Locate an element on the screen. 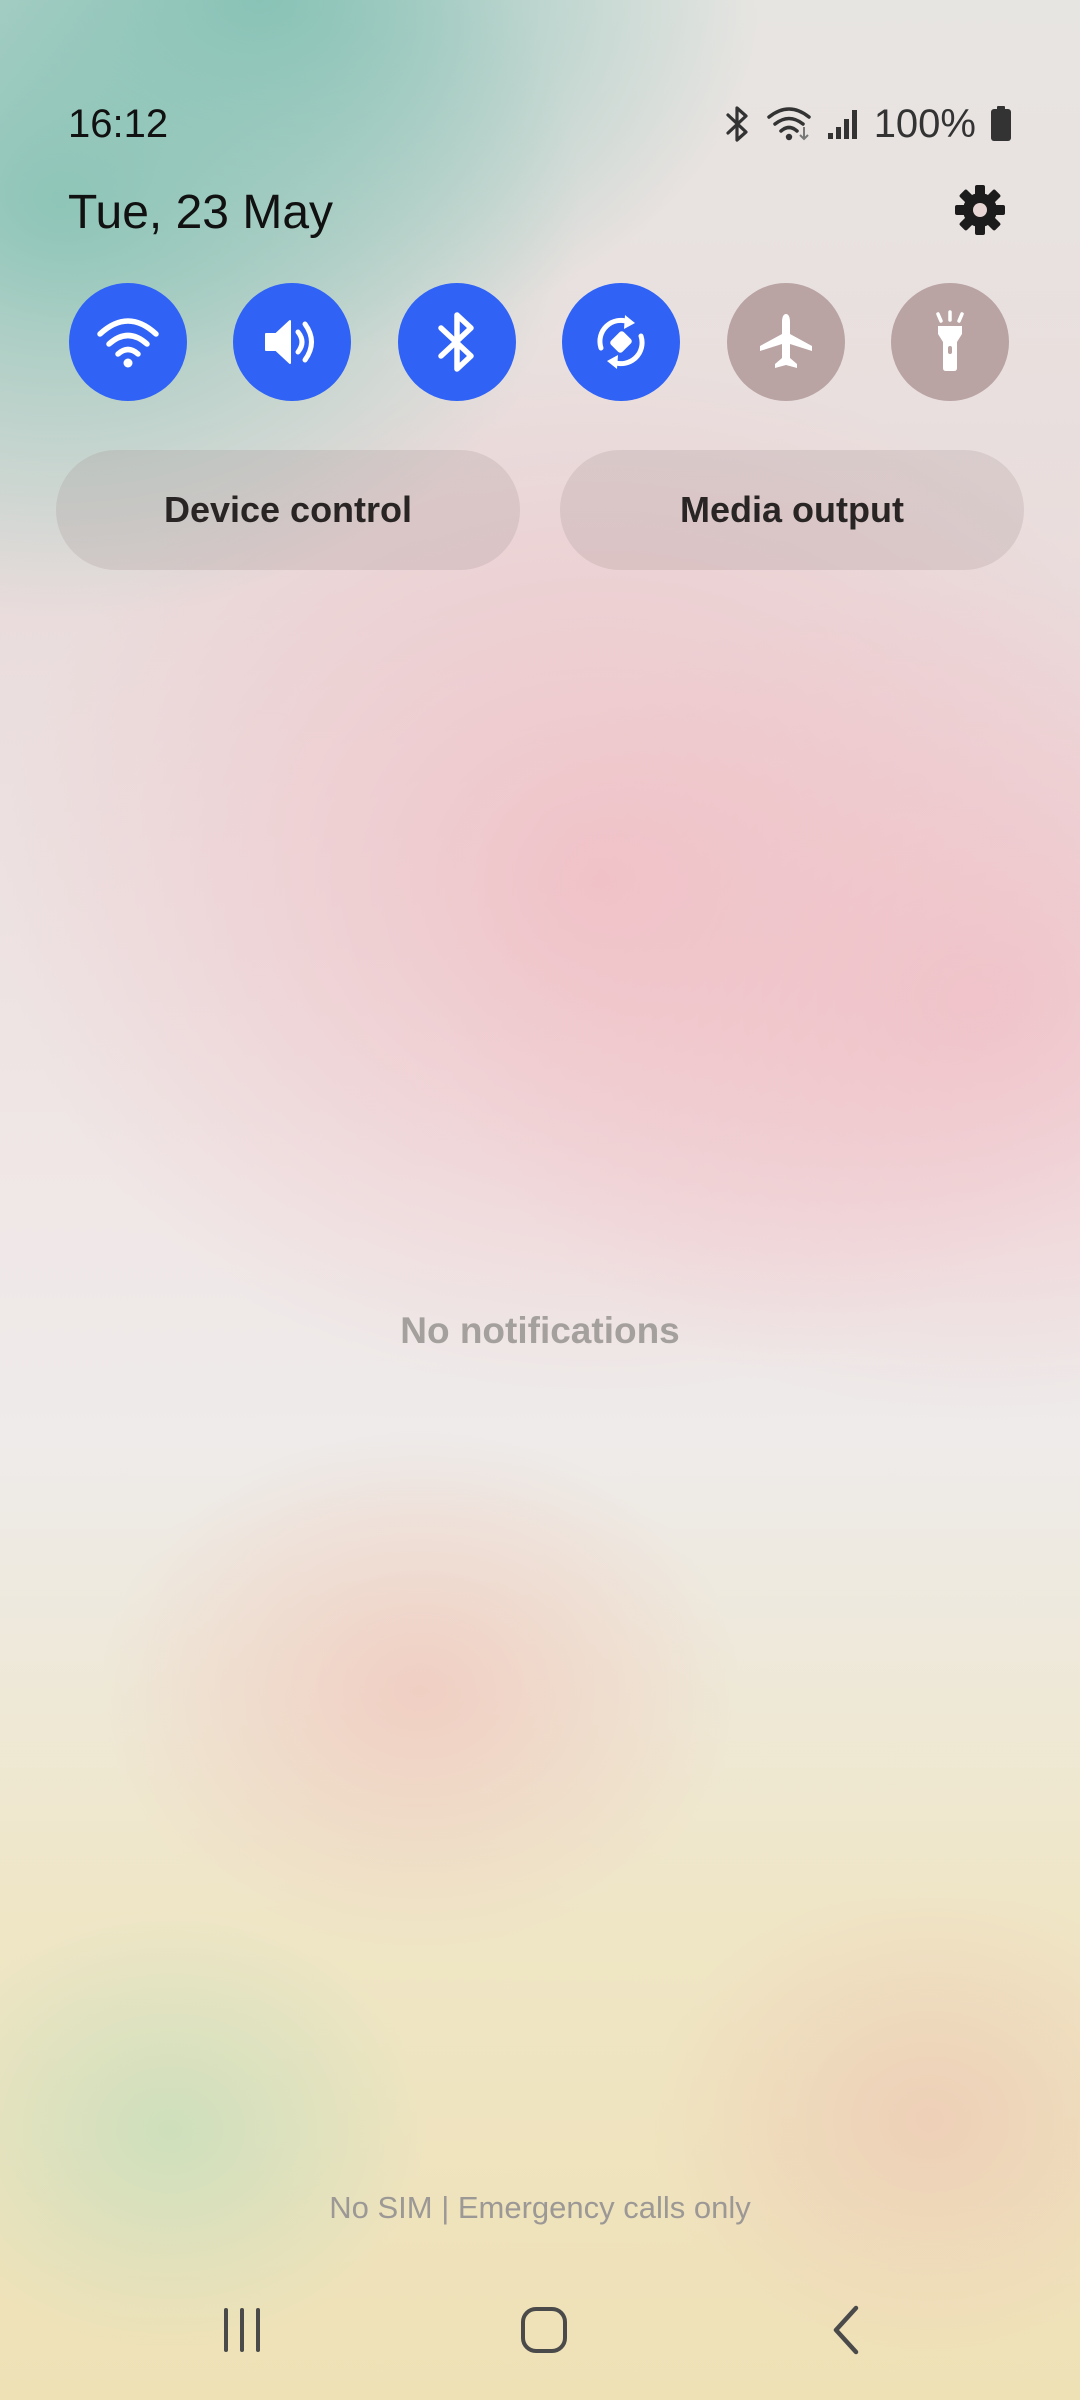 The width and height of the screenshot is (1080, 2400). flashlight-icon is located at coordinates (950, 342).